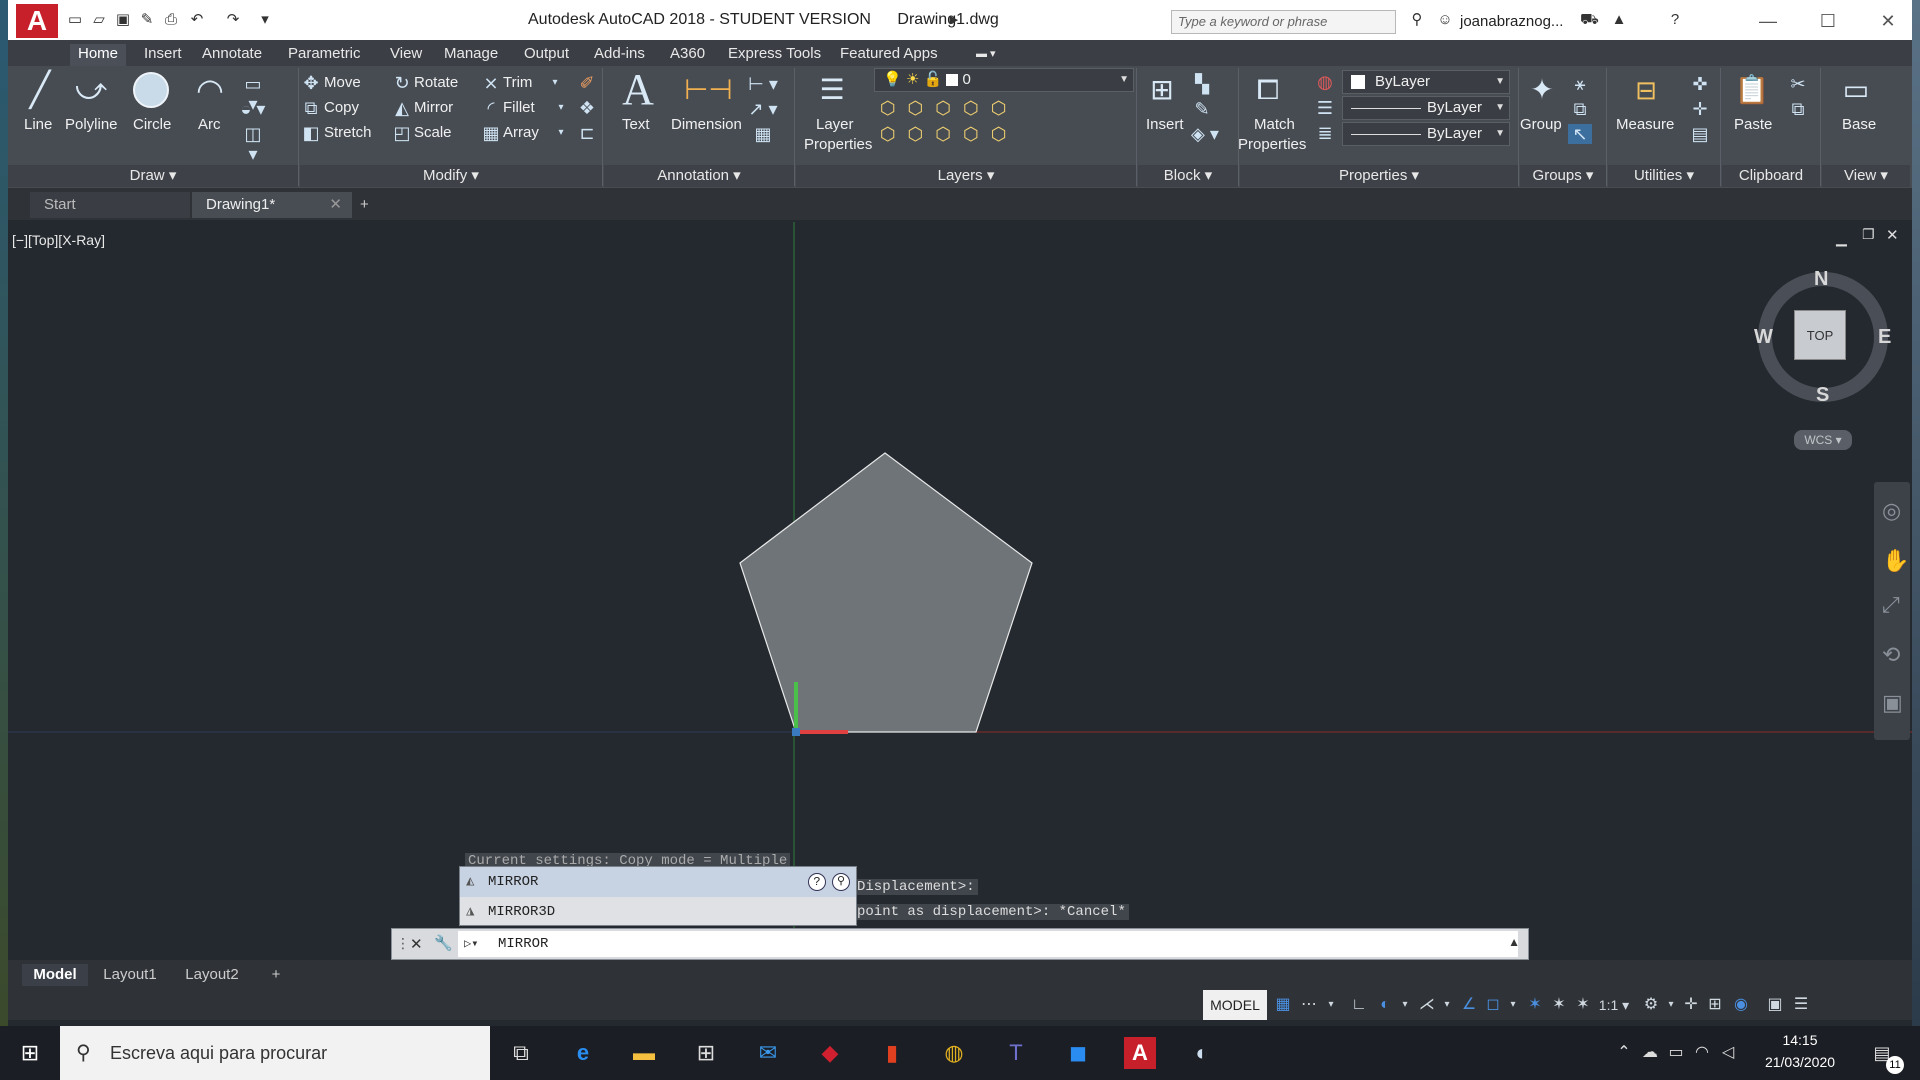 This screenshot has height=1080, width=1920. What do you see at coordinates (774, 55) in the screenshot?
I see `tab-express-tools: Express Tools` at bounding box center [774, 55].